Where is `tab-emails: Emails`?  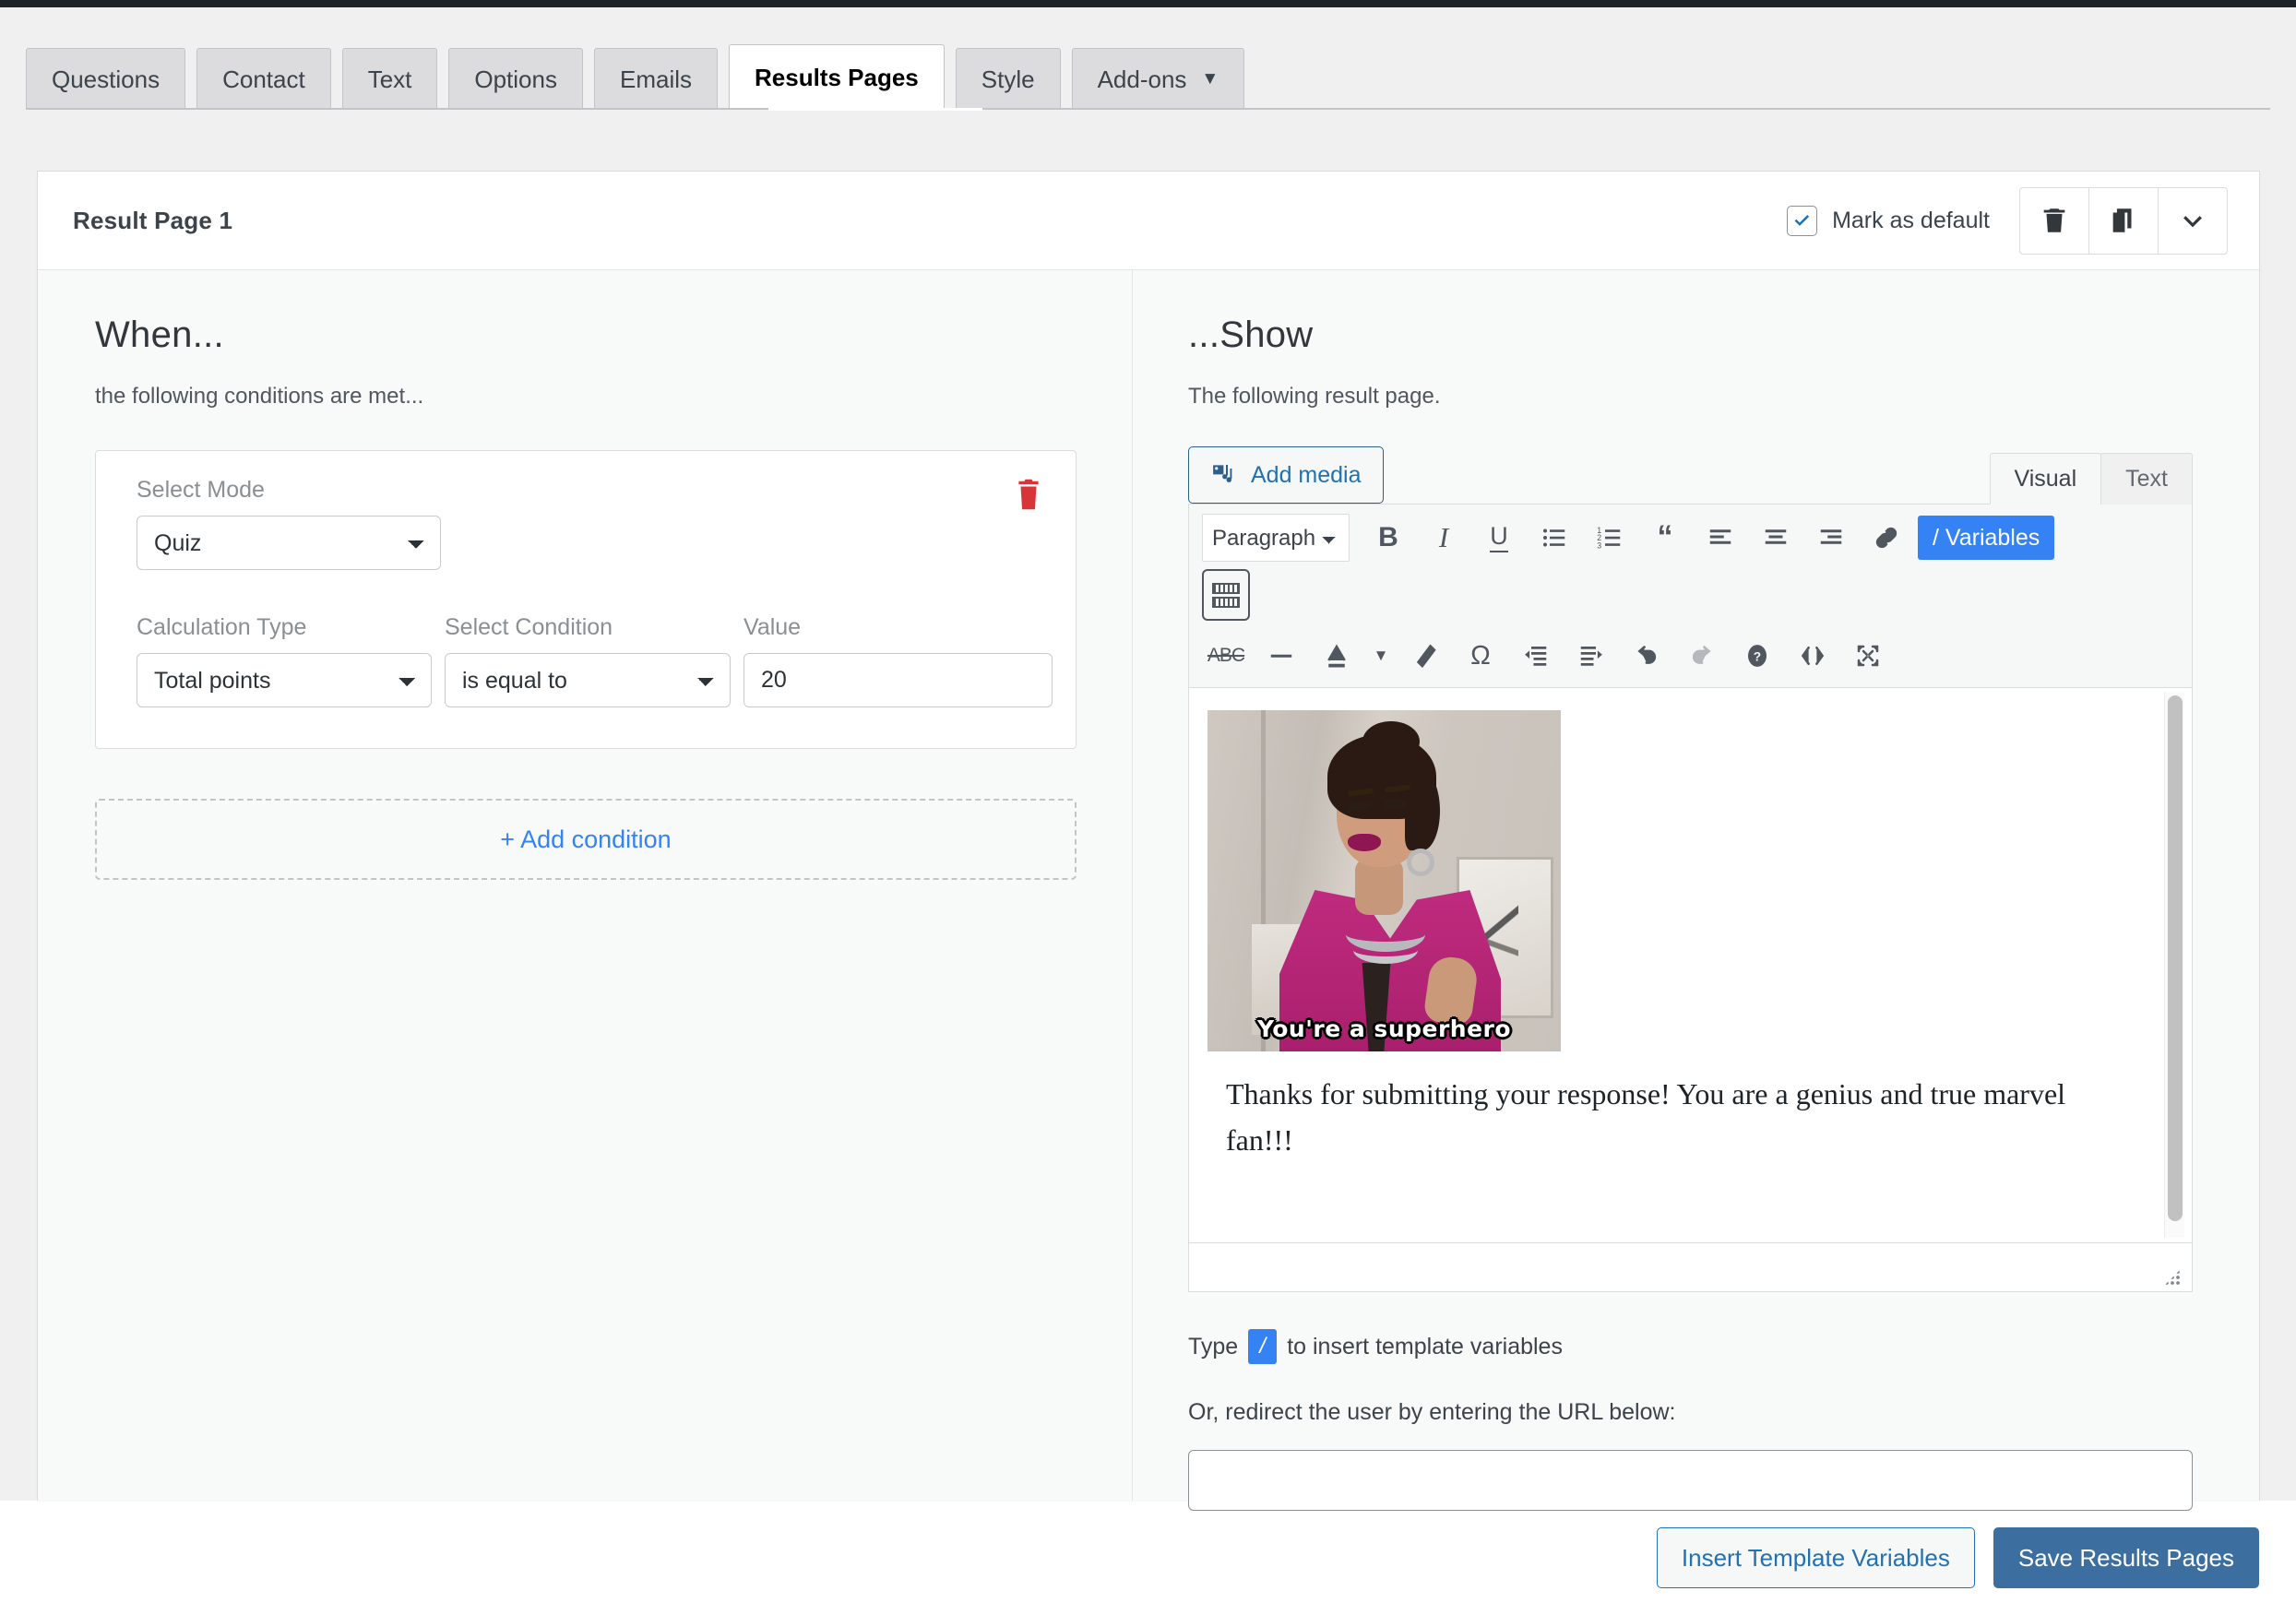
tab-emails: Emails is located at coordinates (655, 78).